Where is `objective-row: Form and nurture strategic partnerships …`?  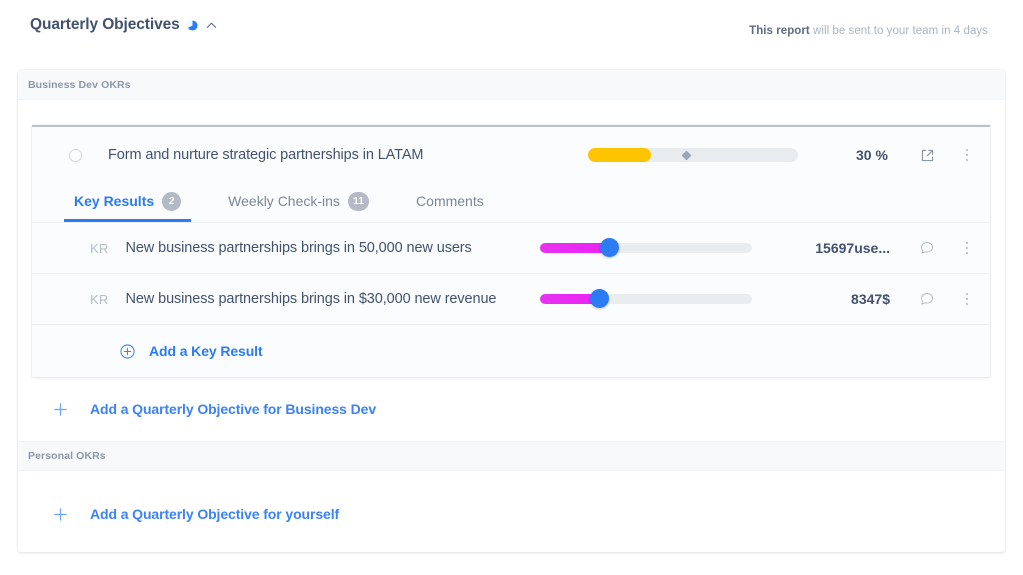 objective-row: Form and nurture strategic partnerships … is located at coordinates (511, 155).